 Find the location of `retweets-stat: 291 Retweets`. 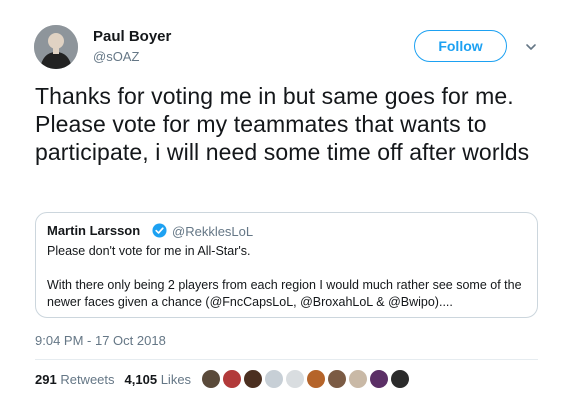

retweets-stat: 291 Retweets is located at coordinates (75, 379).